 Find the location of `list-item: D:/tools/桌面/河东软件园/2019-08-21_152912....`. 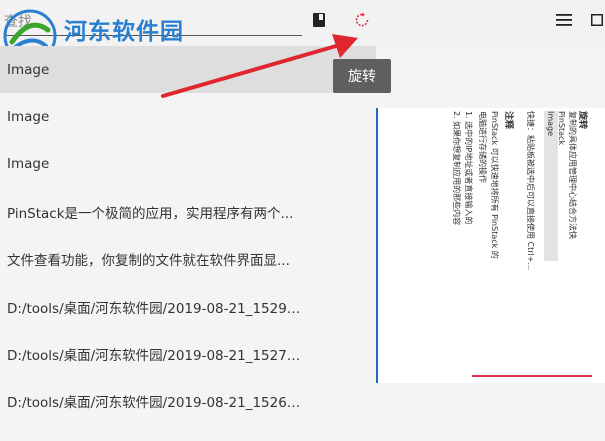

list-item: D:/tools/桌面/河东软件园/2019-08-21_152912.... is located at coordinates (188, 306).